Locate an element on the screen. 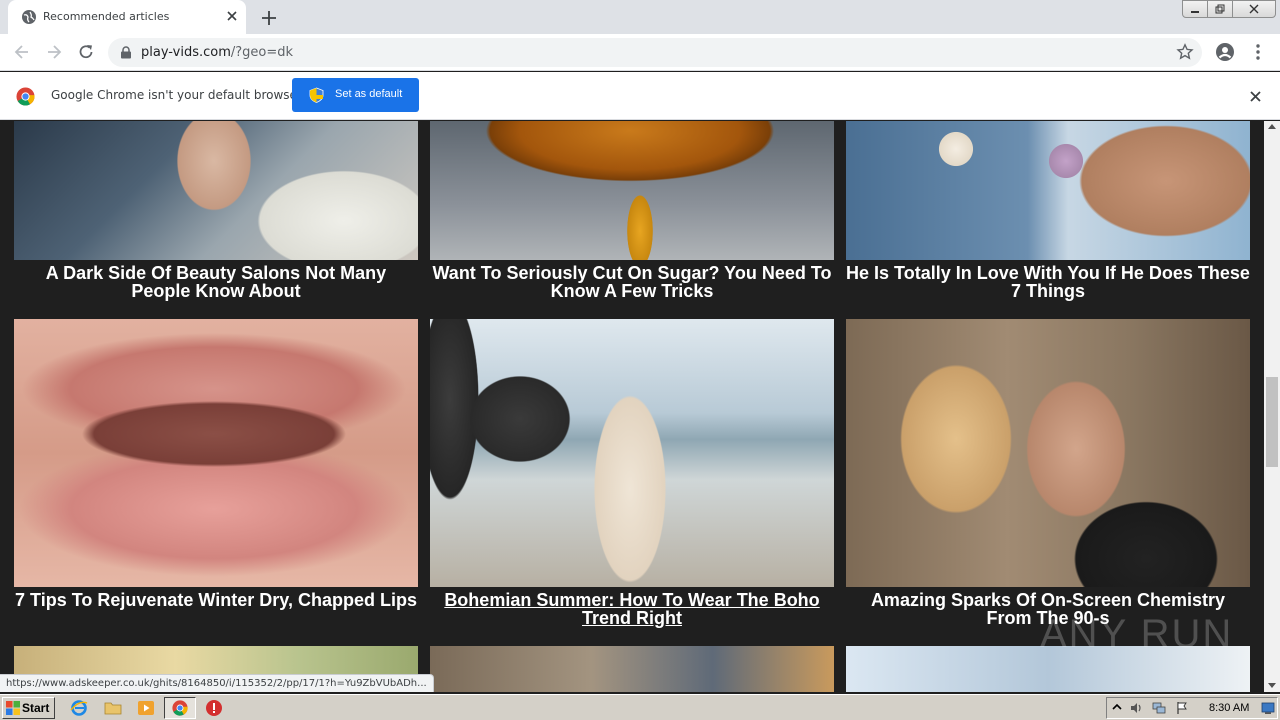 The width and height of the screenshot is (1280, 720). article-card is located at coordinates (632, 669).